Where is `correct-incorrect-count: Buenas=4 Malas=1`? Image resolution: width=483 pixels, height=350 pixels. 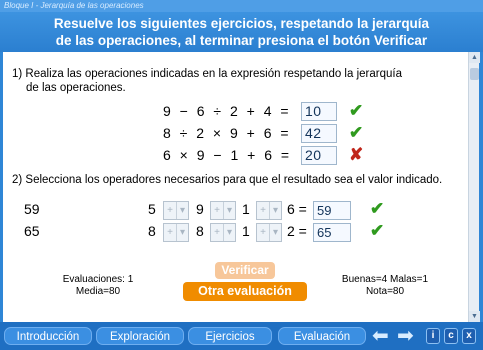
correct-incorrect-count: Buenas=4 Malas=1 is located at coordinates (385, 279).